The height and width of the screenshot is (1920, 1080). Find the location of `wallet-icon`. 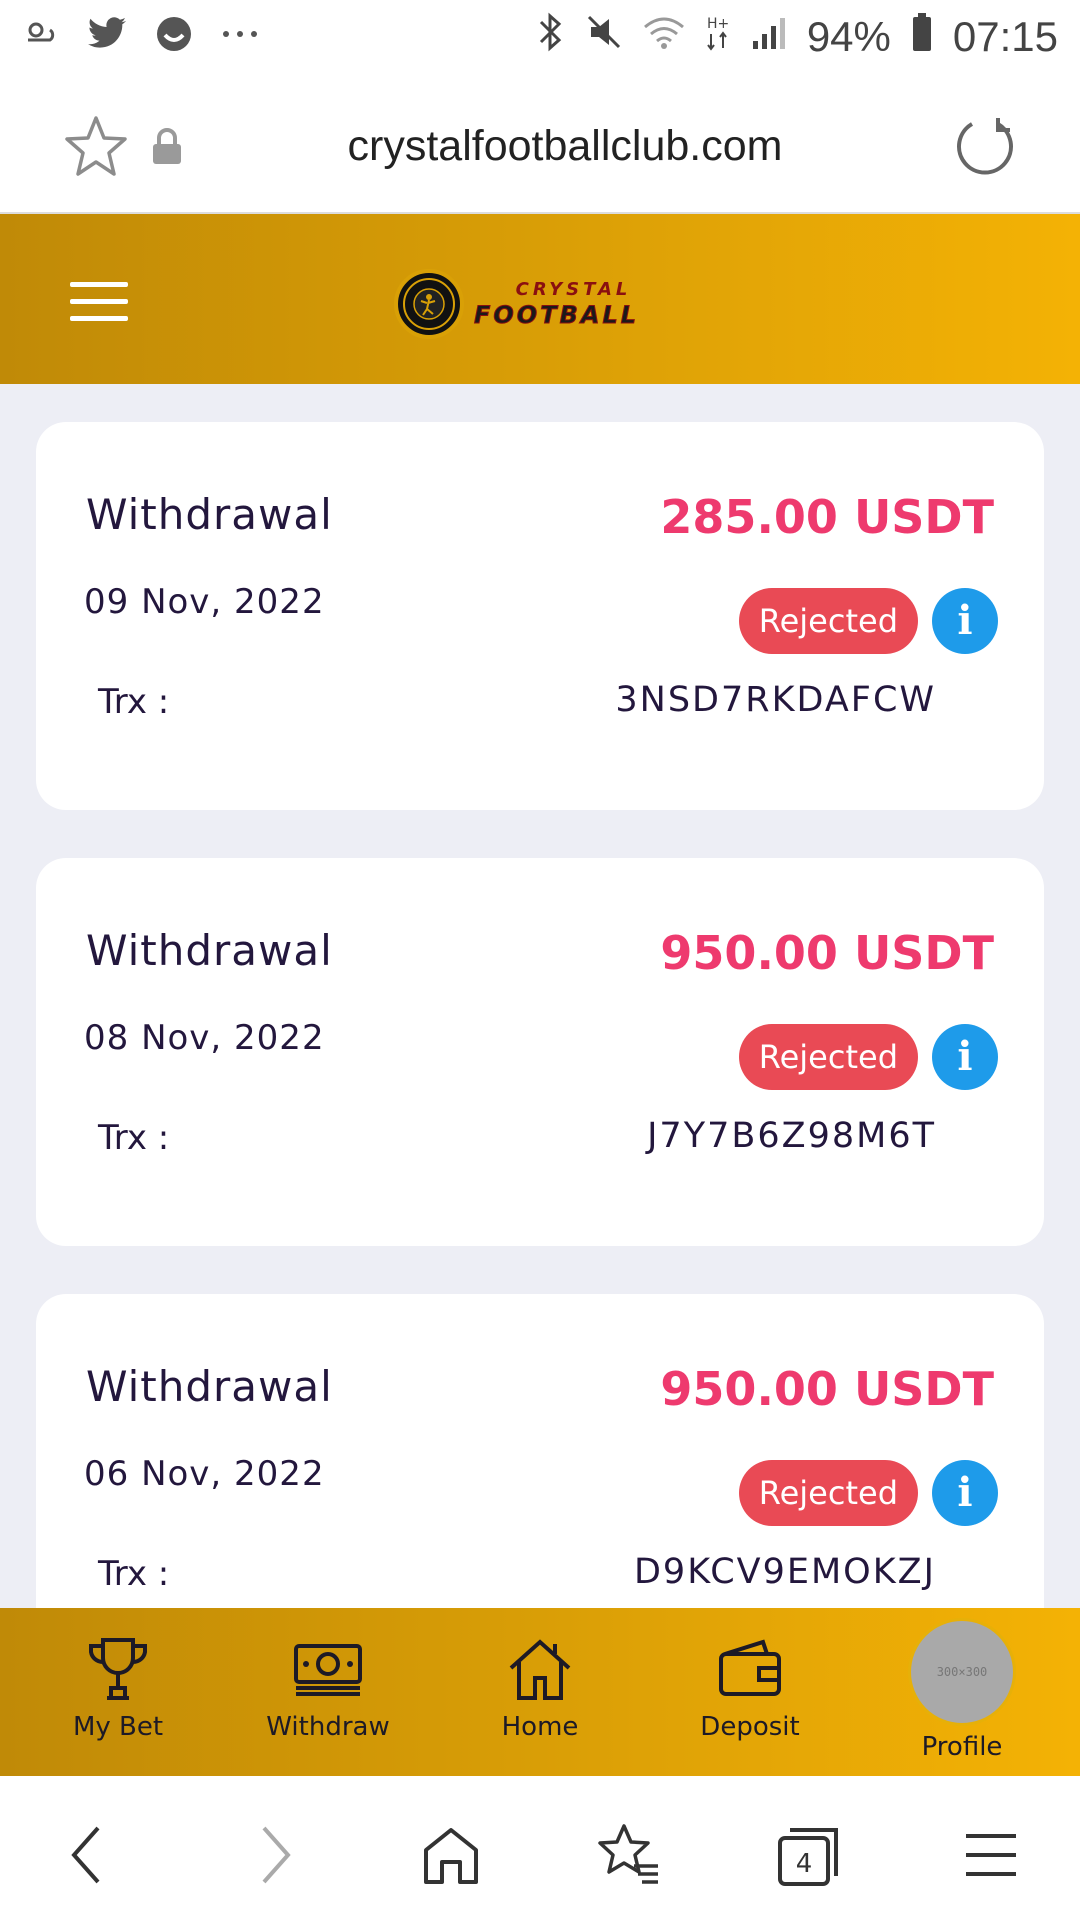

wallet-icon is located at coordinates (750, 1667).